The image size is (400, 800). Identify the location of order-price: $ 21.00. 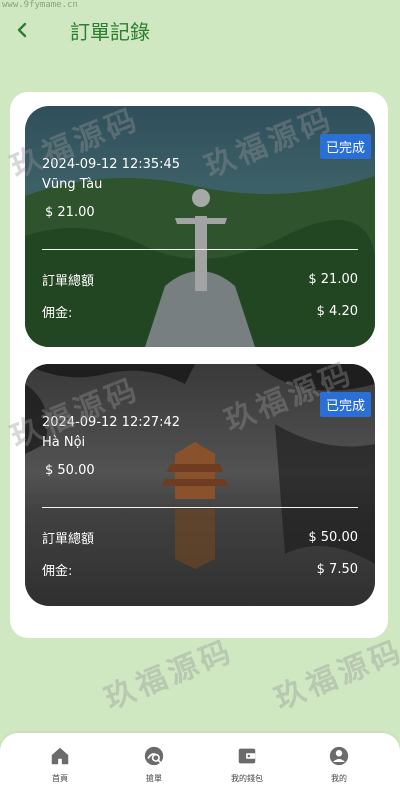
(70, 212).